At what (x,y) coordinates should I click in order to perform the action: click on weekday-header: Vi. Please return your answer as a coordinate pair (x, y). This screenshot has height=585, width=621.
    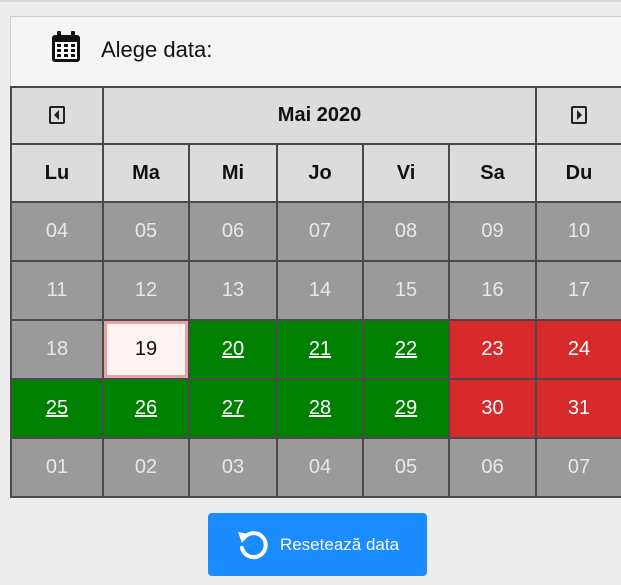
    Looking at the image, I should click on (406, 173).